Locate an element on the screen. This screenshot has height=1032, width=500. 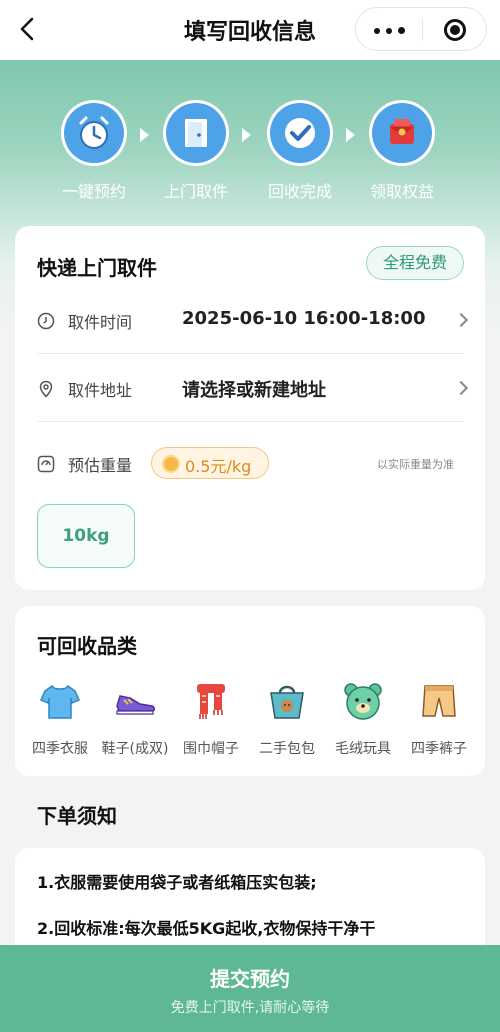
category-label: 毛绒玩具 is located at coordinates (363, 749).